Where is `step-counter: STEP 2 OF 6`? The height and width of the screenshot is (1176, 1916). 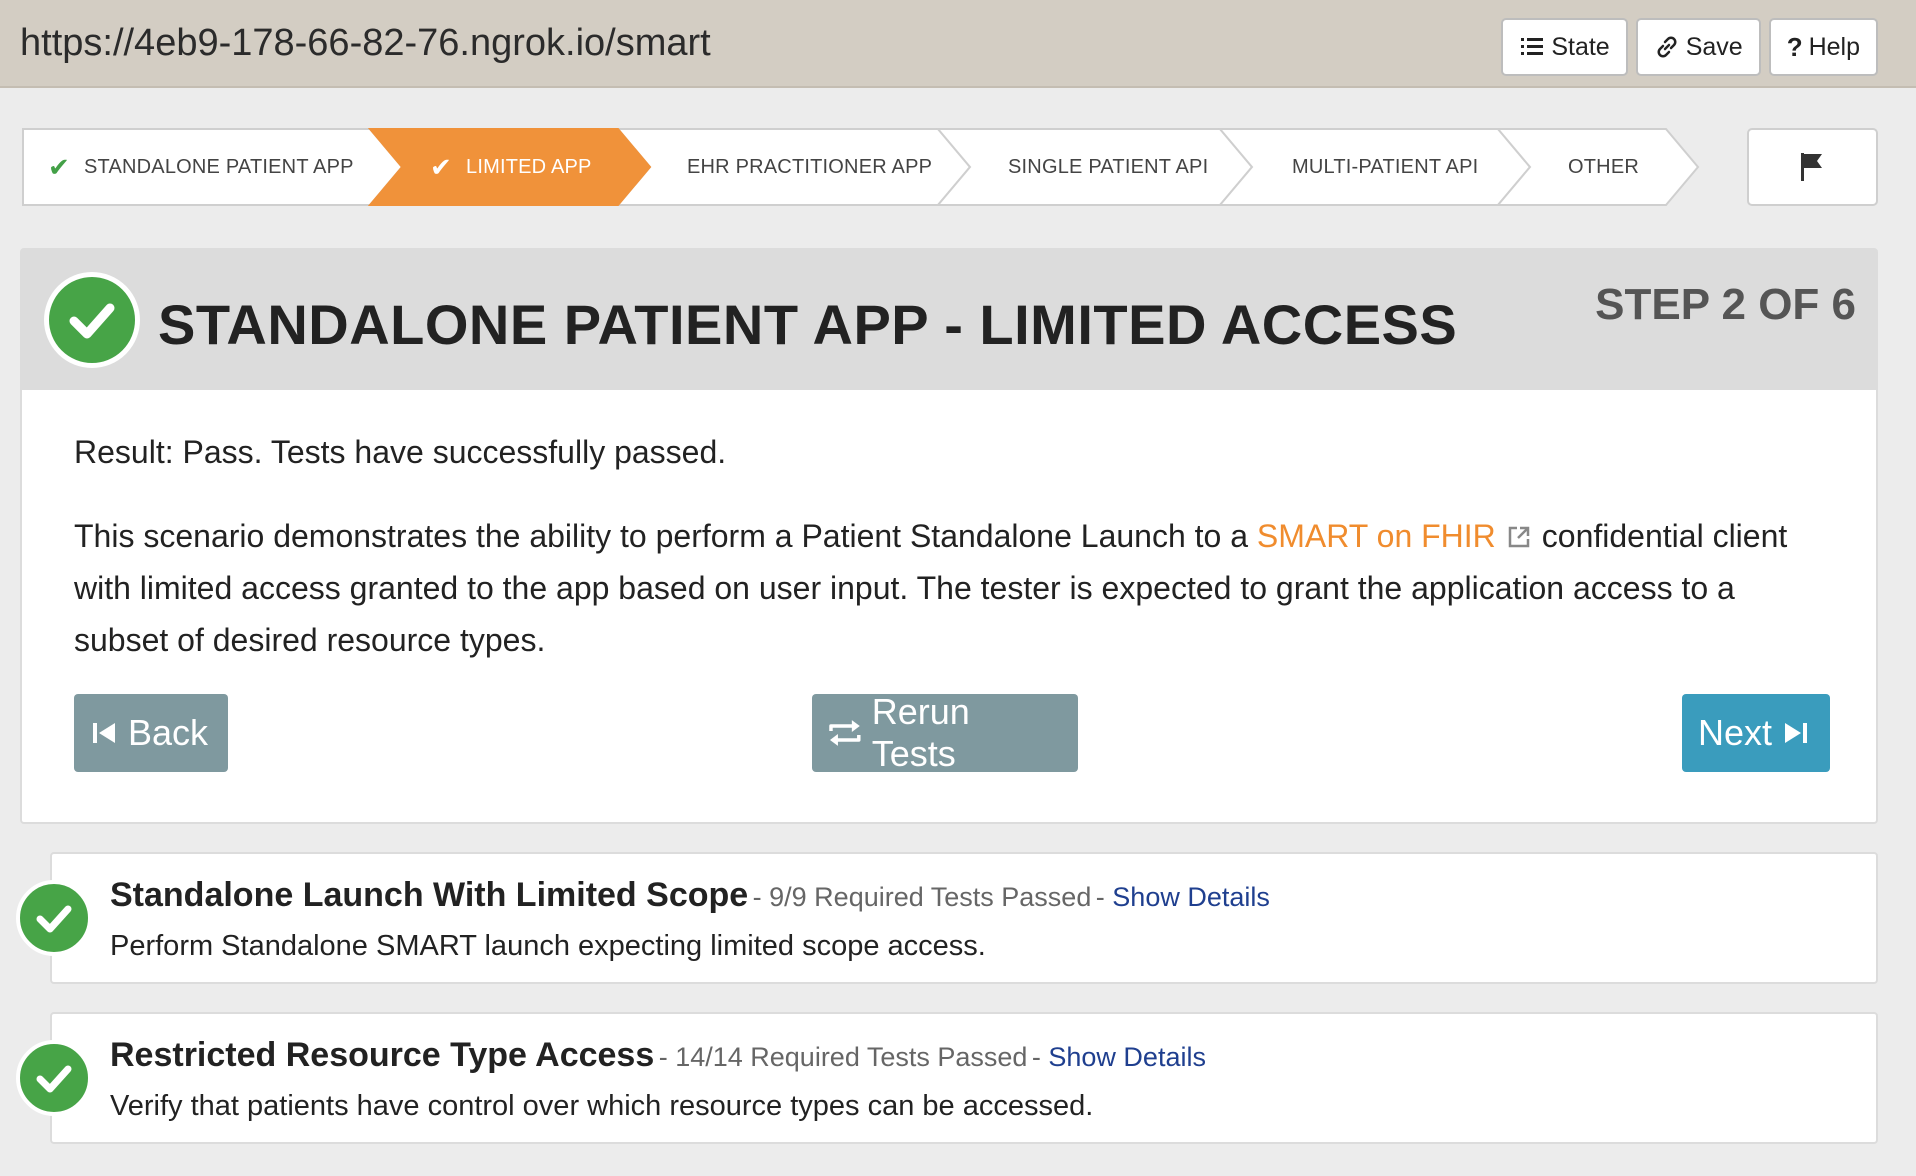
step-counter: STEP 2 OF 6 is located at coordinates (1725, 304).